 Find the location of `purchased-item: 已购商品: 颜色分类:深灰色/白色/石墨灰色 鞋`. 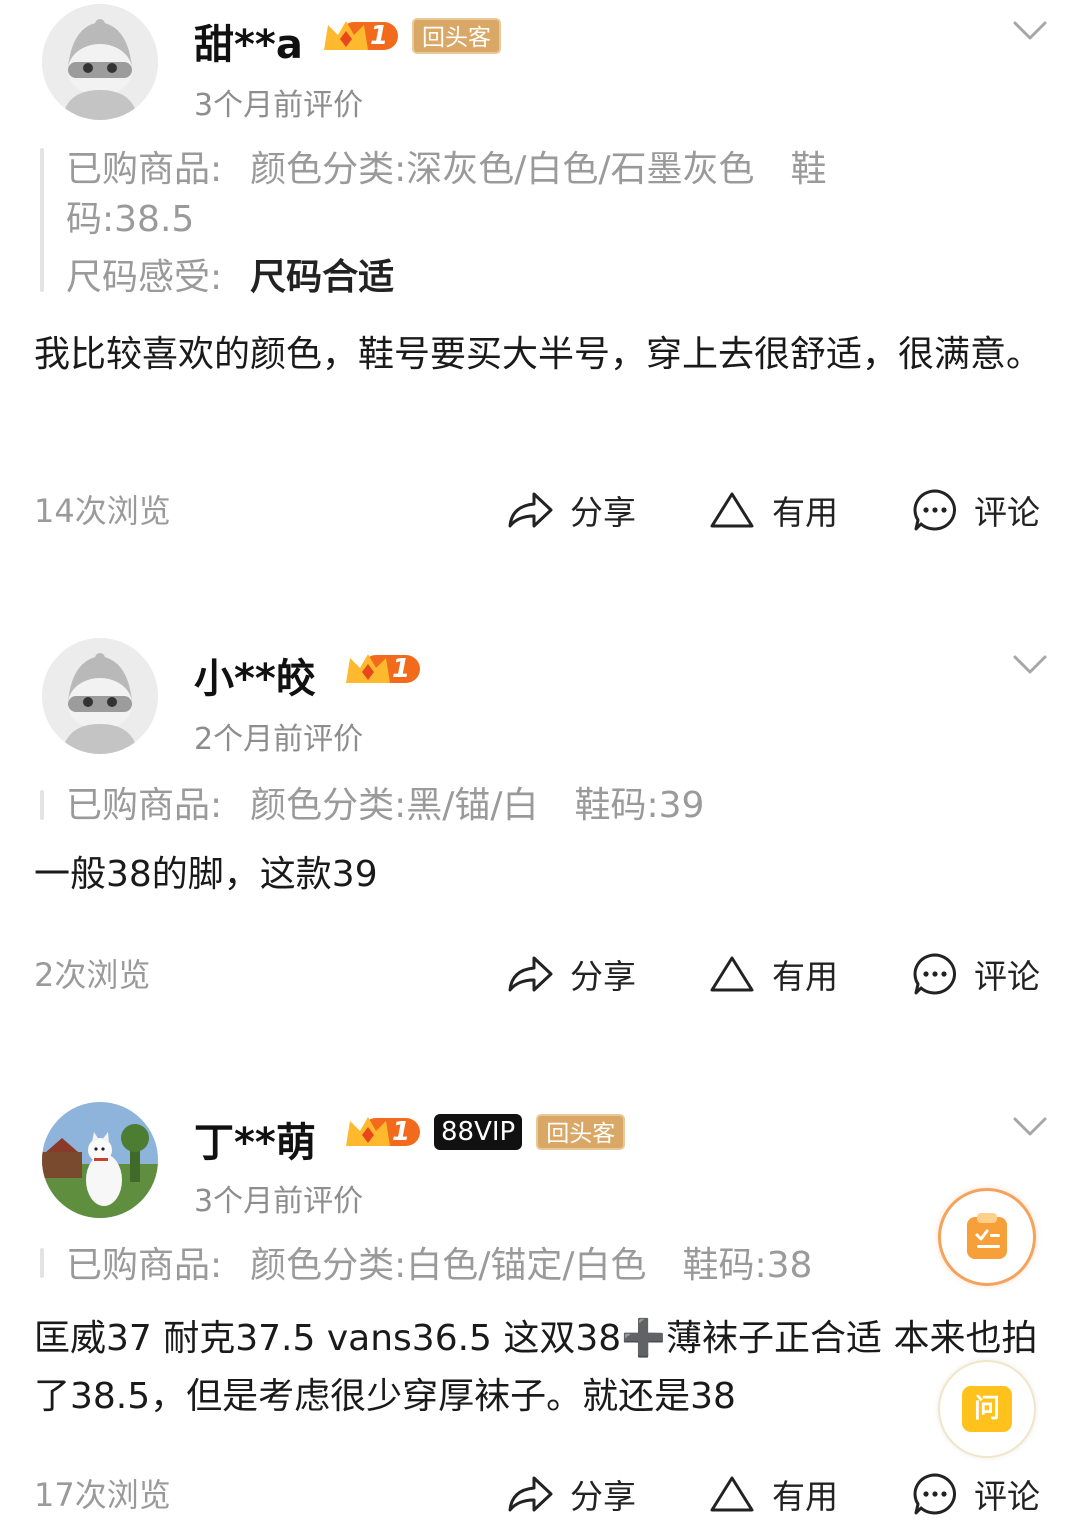

purchased-item: 已购商品: 颜色分类:深灰色/白色/石墨灰色 鞋 is located at coordinates (446, 169).